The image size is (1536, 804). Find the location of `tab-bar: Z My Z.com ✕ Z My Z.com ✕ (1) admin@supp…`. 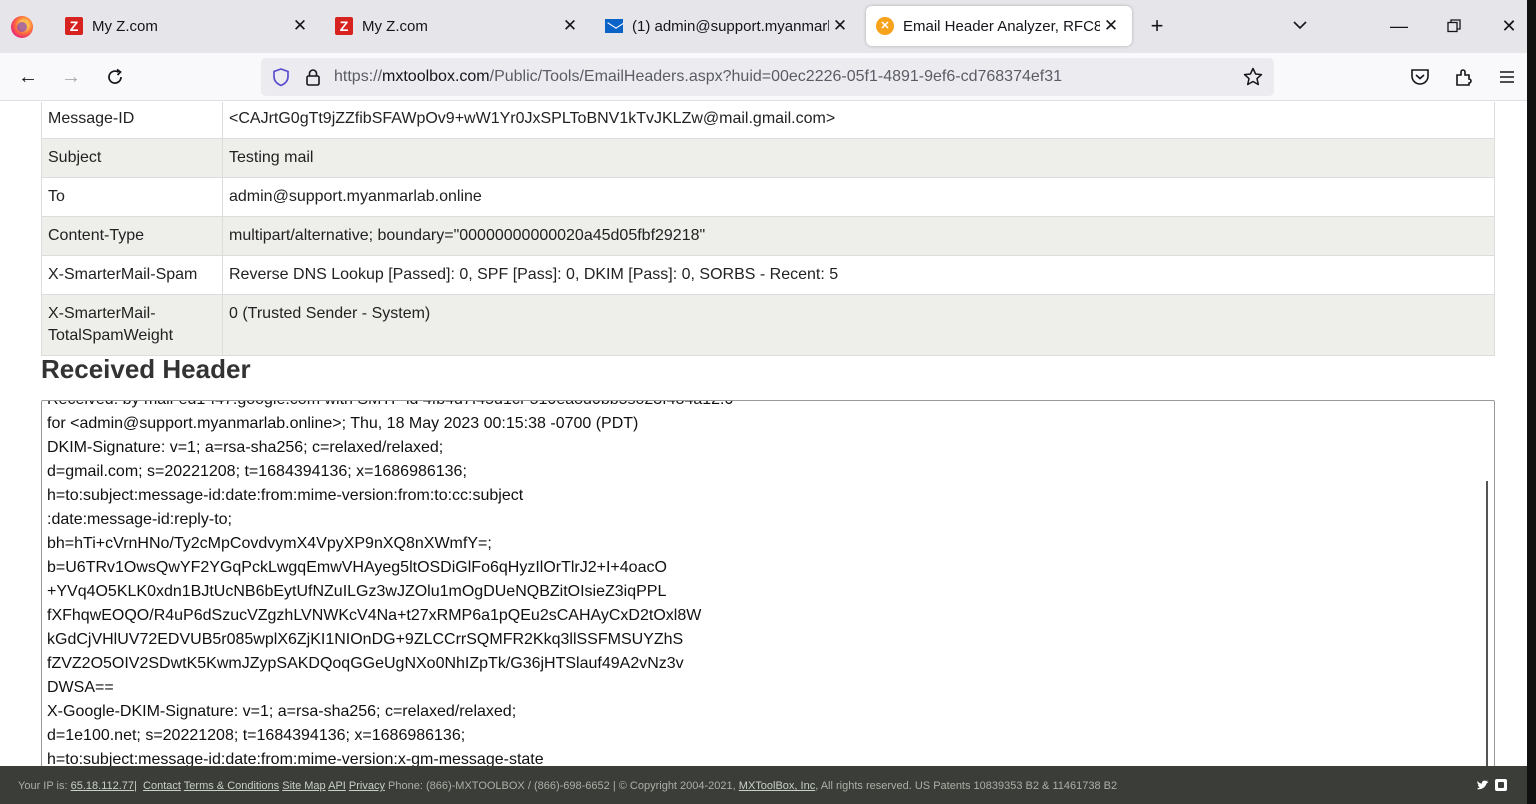

tab-bar: Z My Z.com ✕ Z My Z.com ✕ (1) admin@supp… is located at coordinates (768, 26).